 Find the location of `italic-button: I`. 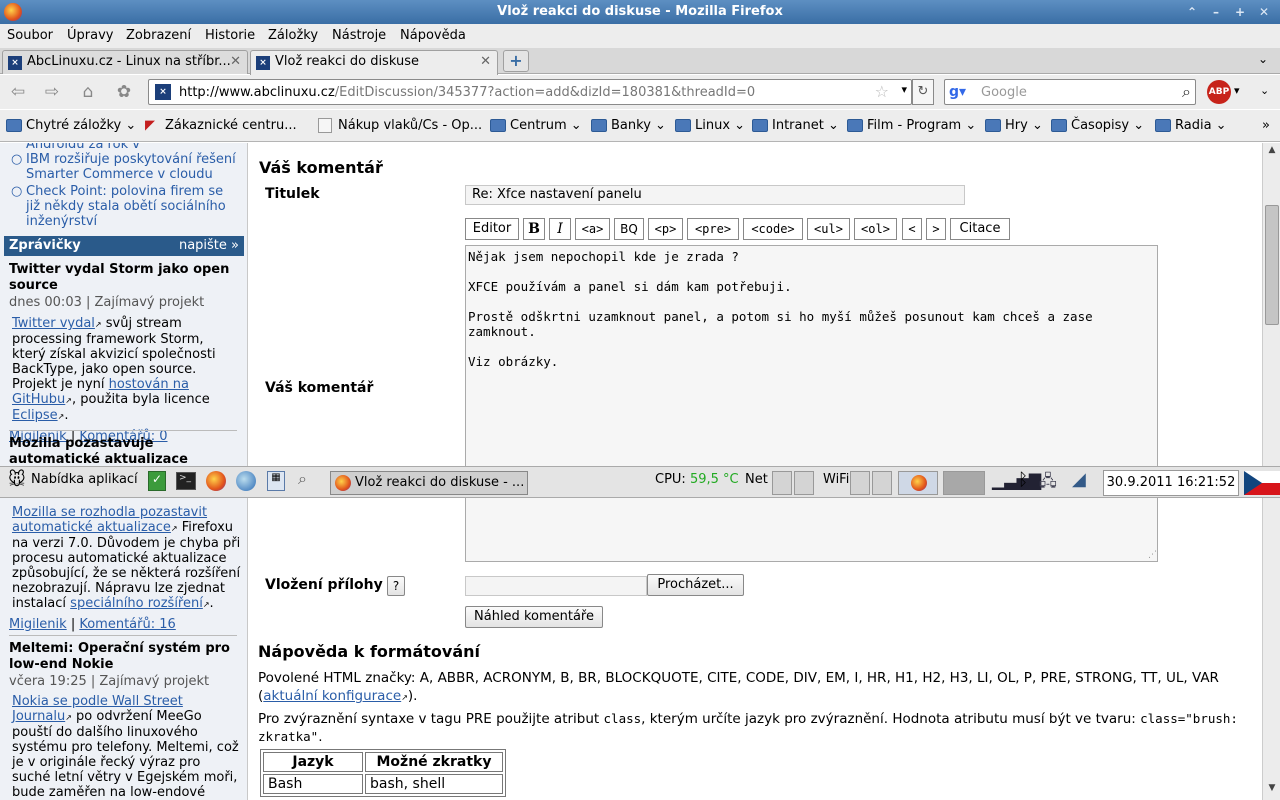

italic-button: I is located at coordinates (560, 229).